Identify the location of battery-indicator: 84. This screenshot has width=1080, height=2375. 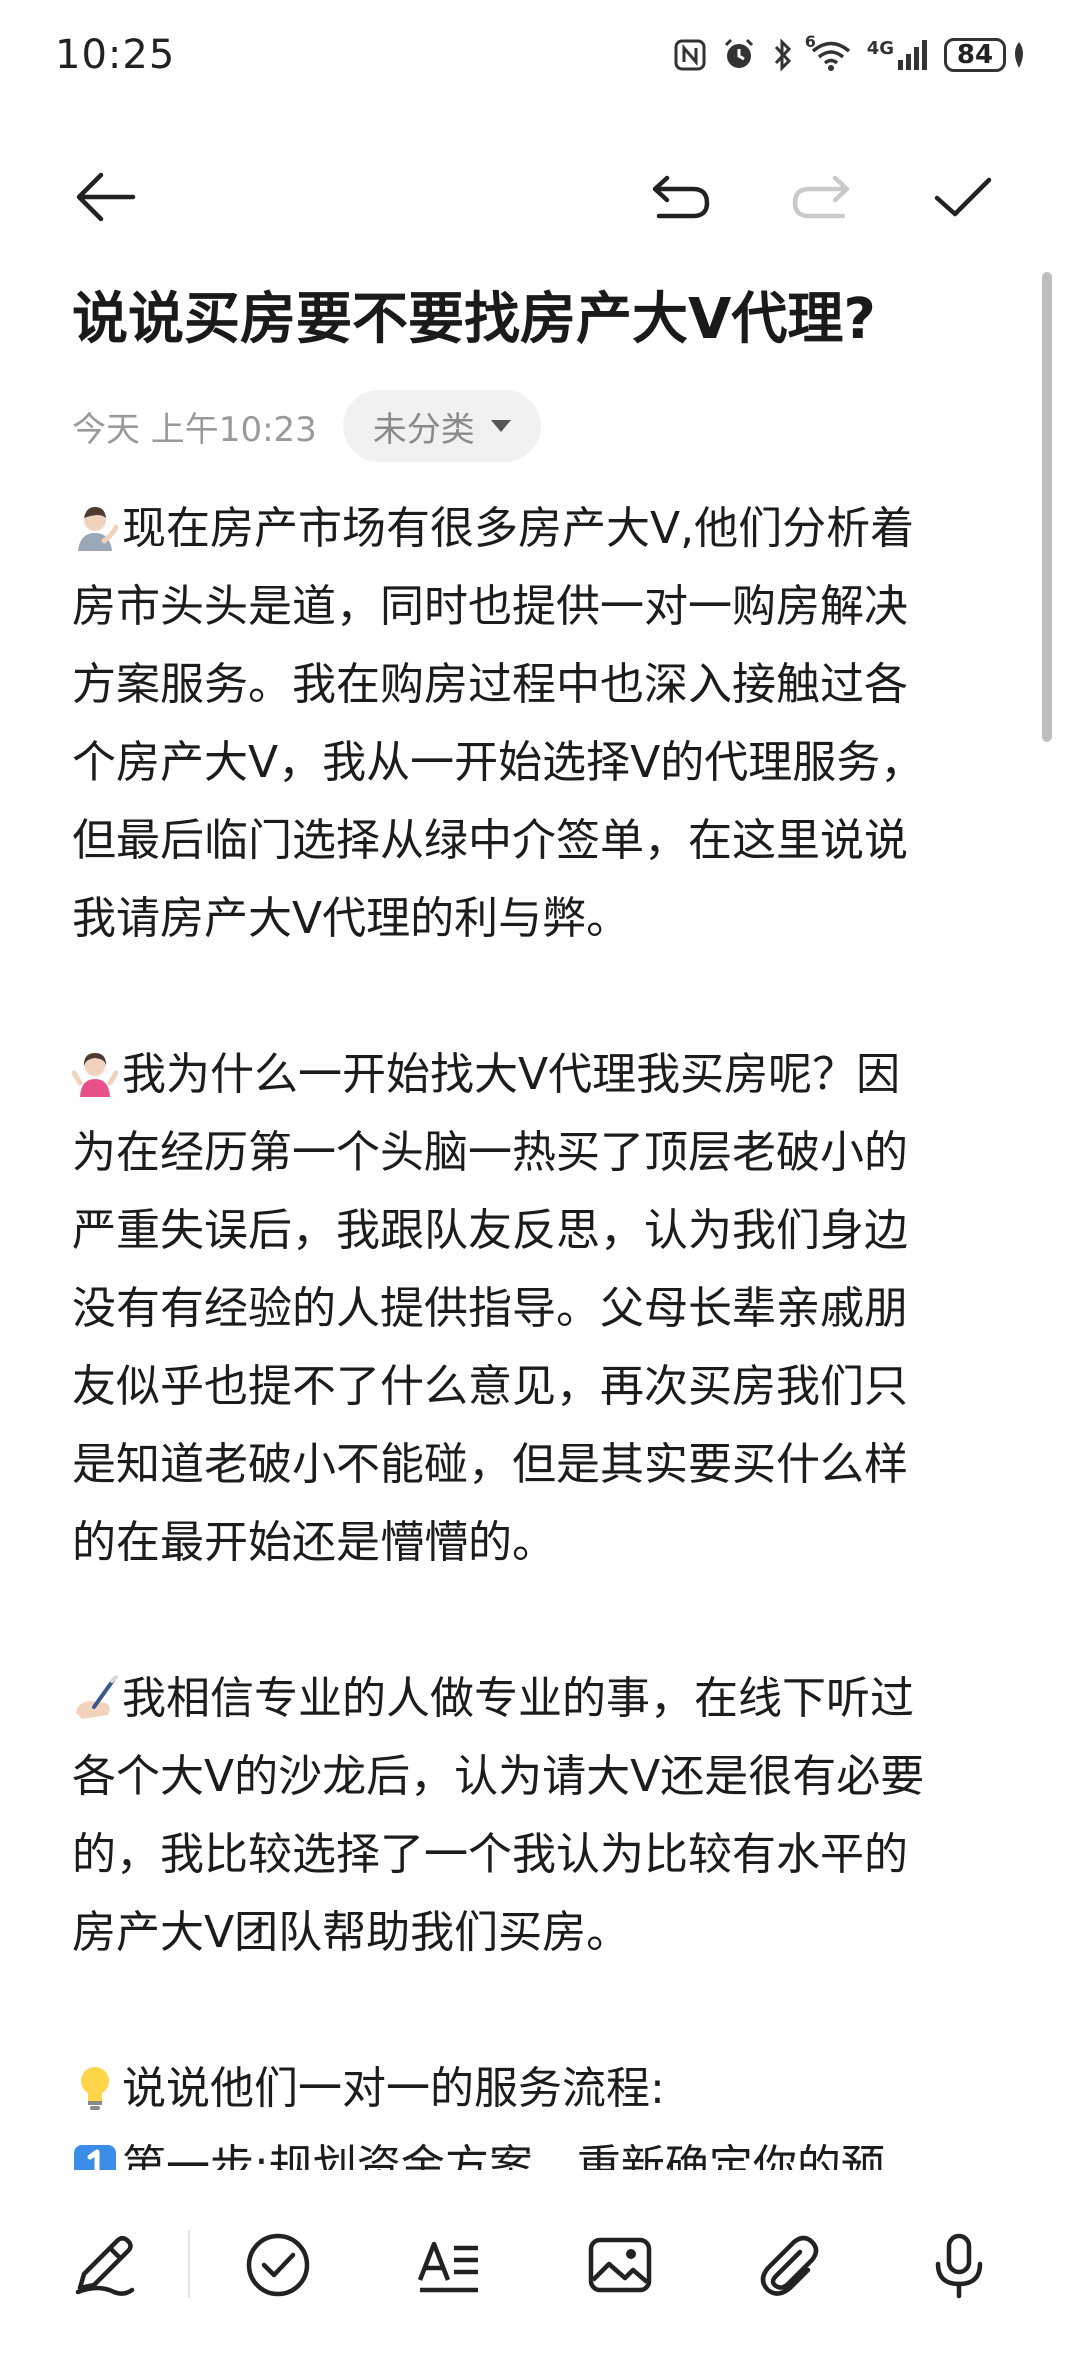
(986, 55).